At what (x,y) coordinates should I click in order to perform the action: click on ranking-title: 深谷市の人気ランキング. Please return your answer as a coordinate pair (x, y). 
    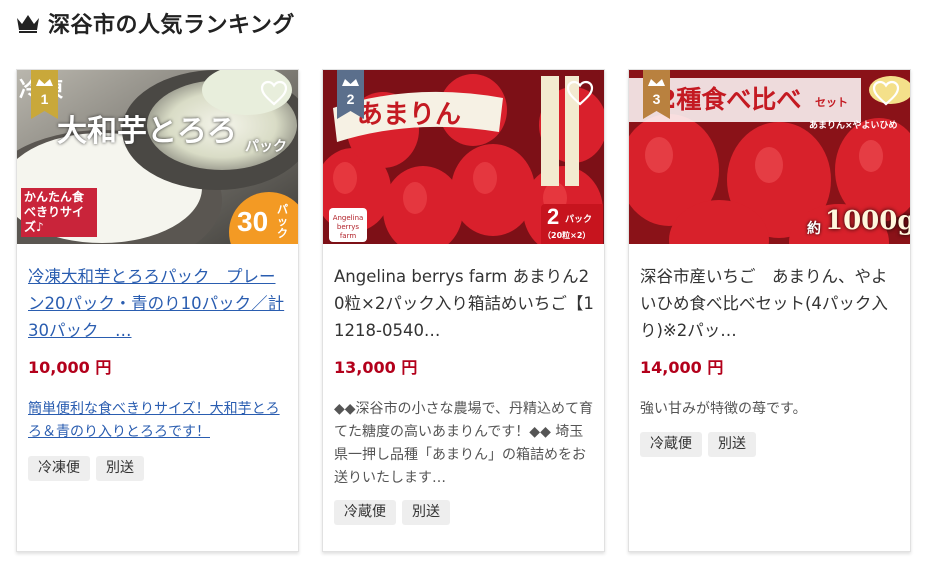
    Looking at the image, I should click on (171, 25).